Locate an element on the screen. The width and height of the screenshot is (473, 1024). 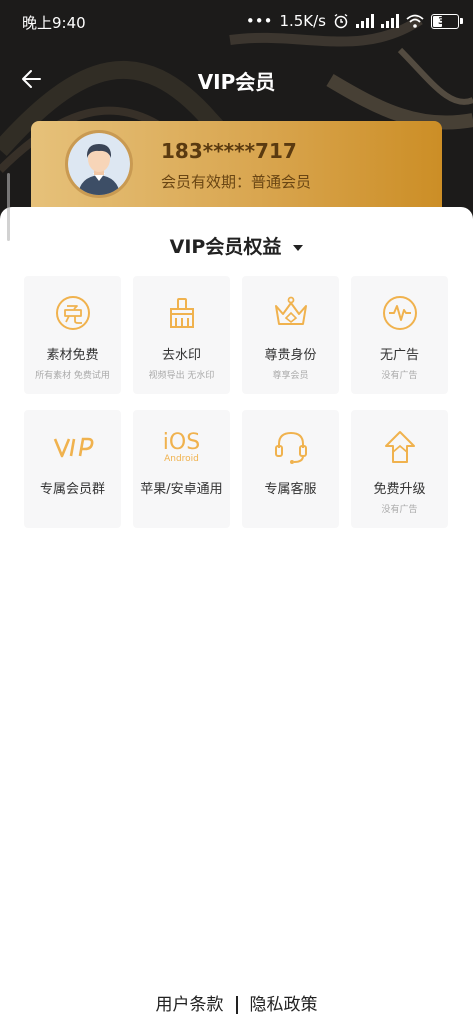
user-avatar-icon is located at coordinates (99, 164).